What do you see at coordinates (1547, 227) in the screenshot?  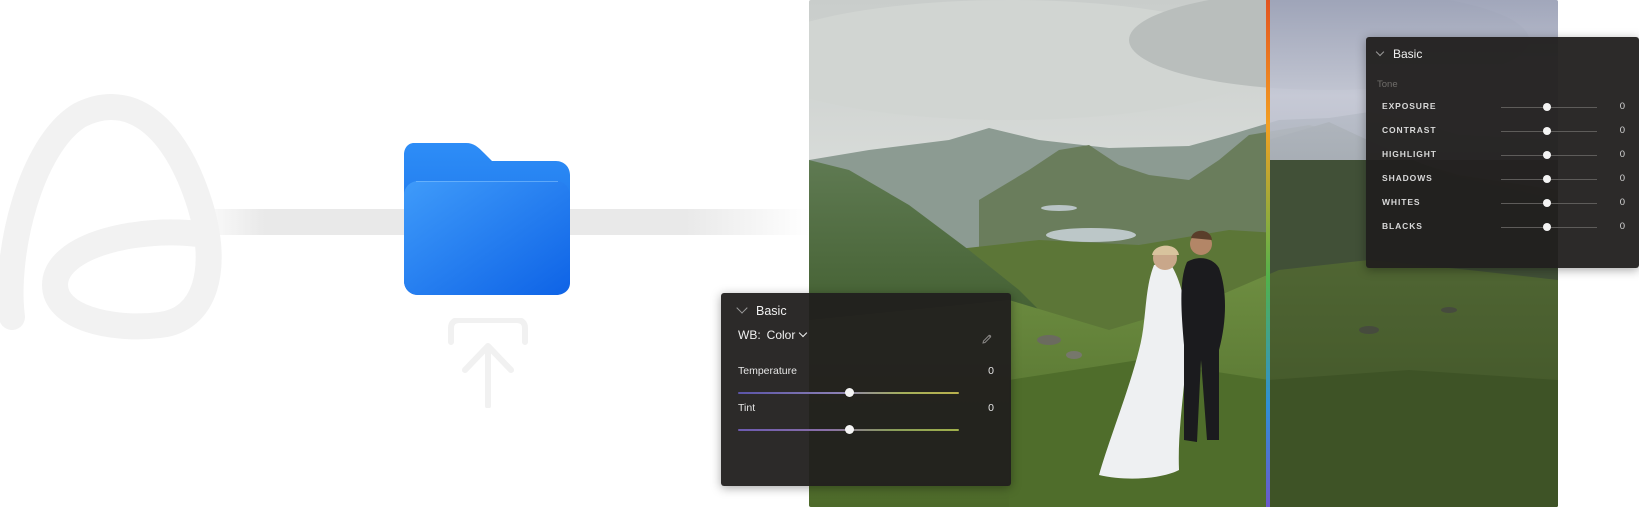 I see `blacks-slider-knob` at bounding box center [1547, 227].